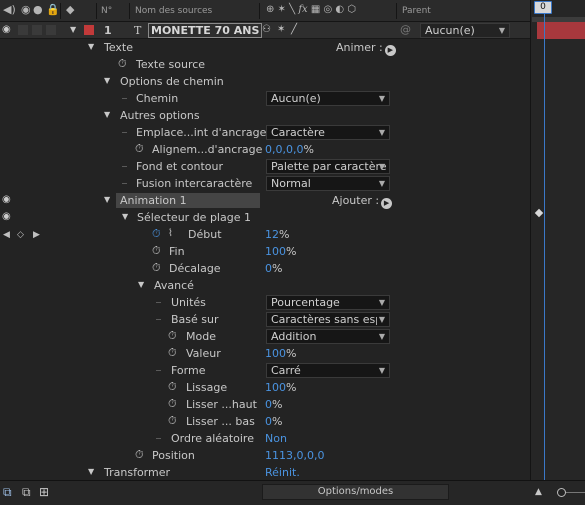 Image resolution: width=585 pixels, height=505 pixels. What do you see at coordinates (265, 81) in the screenshot?
I see `prop-group-options-chemin: ▼ Options de chemin` at bounding box center [265, 81].